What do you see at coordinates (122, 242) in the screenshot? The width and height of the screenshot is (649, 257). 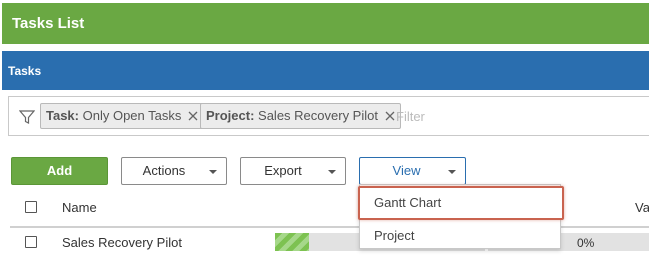 I see `row-name: Sales Recovery Pilot` at bounding box center [122, 242].